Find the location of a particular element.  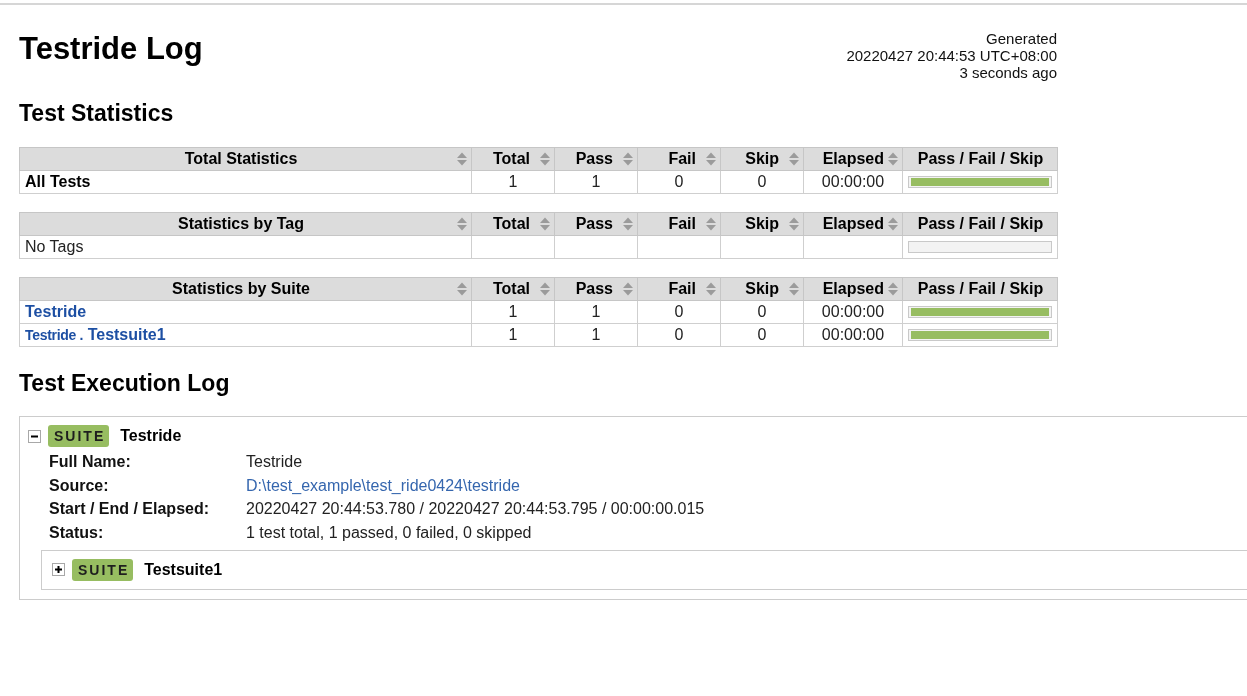

minus-icon is located at coordinates (34, 436).